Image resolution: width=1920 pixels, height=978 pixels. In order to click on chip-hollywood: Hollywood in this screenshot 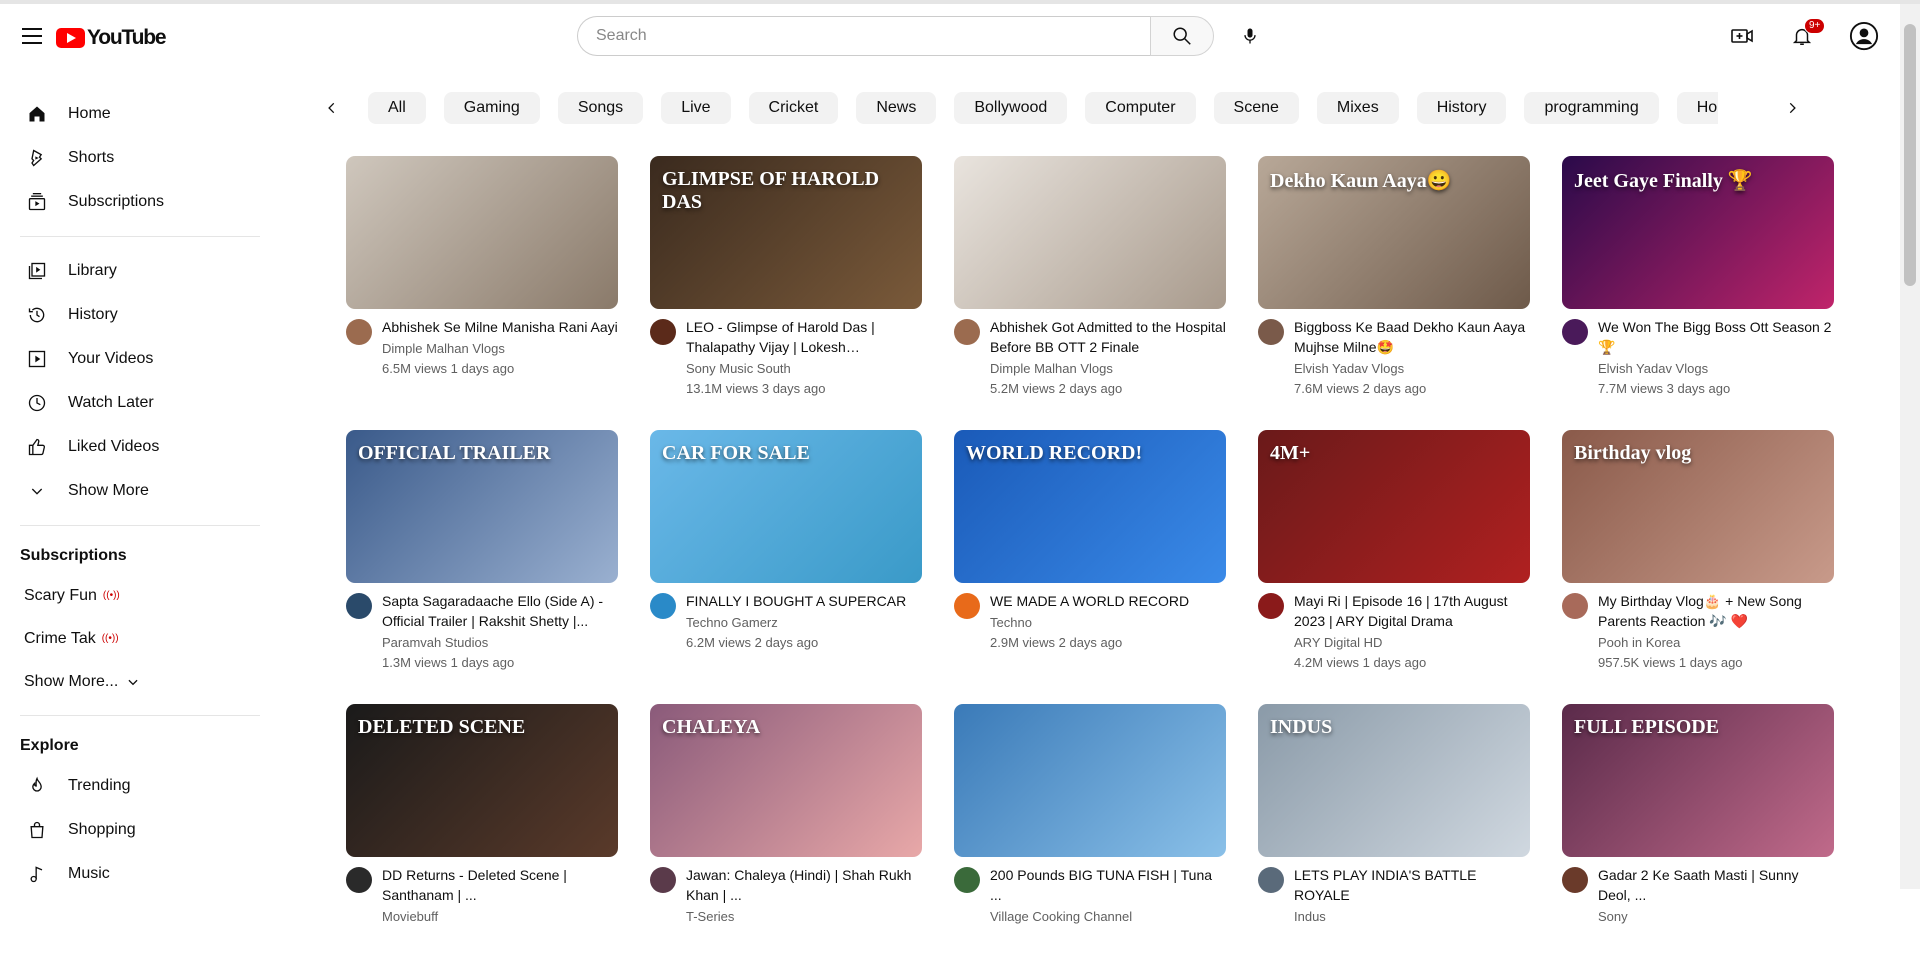, I will do `click(1697, 108)`.